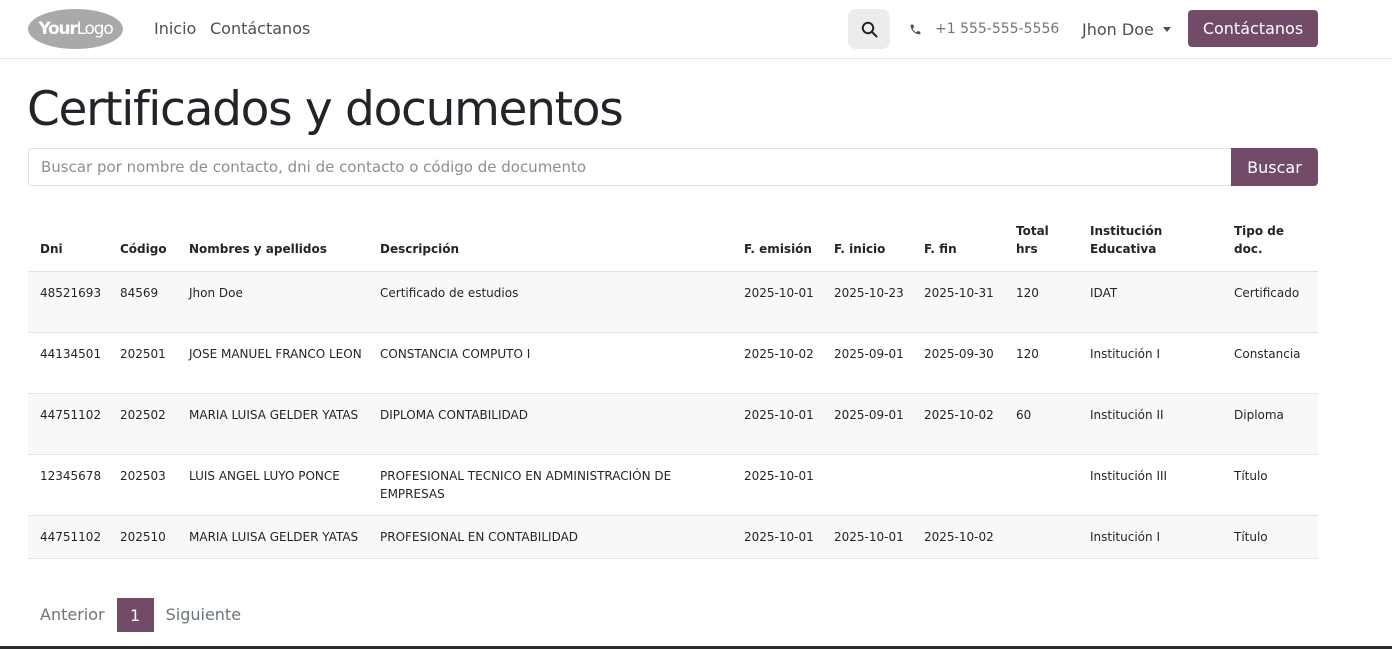 This screenshot has height=649, width=1392. What do you see at coordinates (272, 363) in the screenshot?
I see `cell-nombres: JOSE MANUEL FRANCO LEON` at bounding box center [272, 363].